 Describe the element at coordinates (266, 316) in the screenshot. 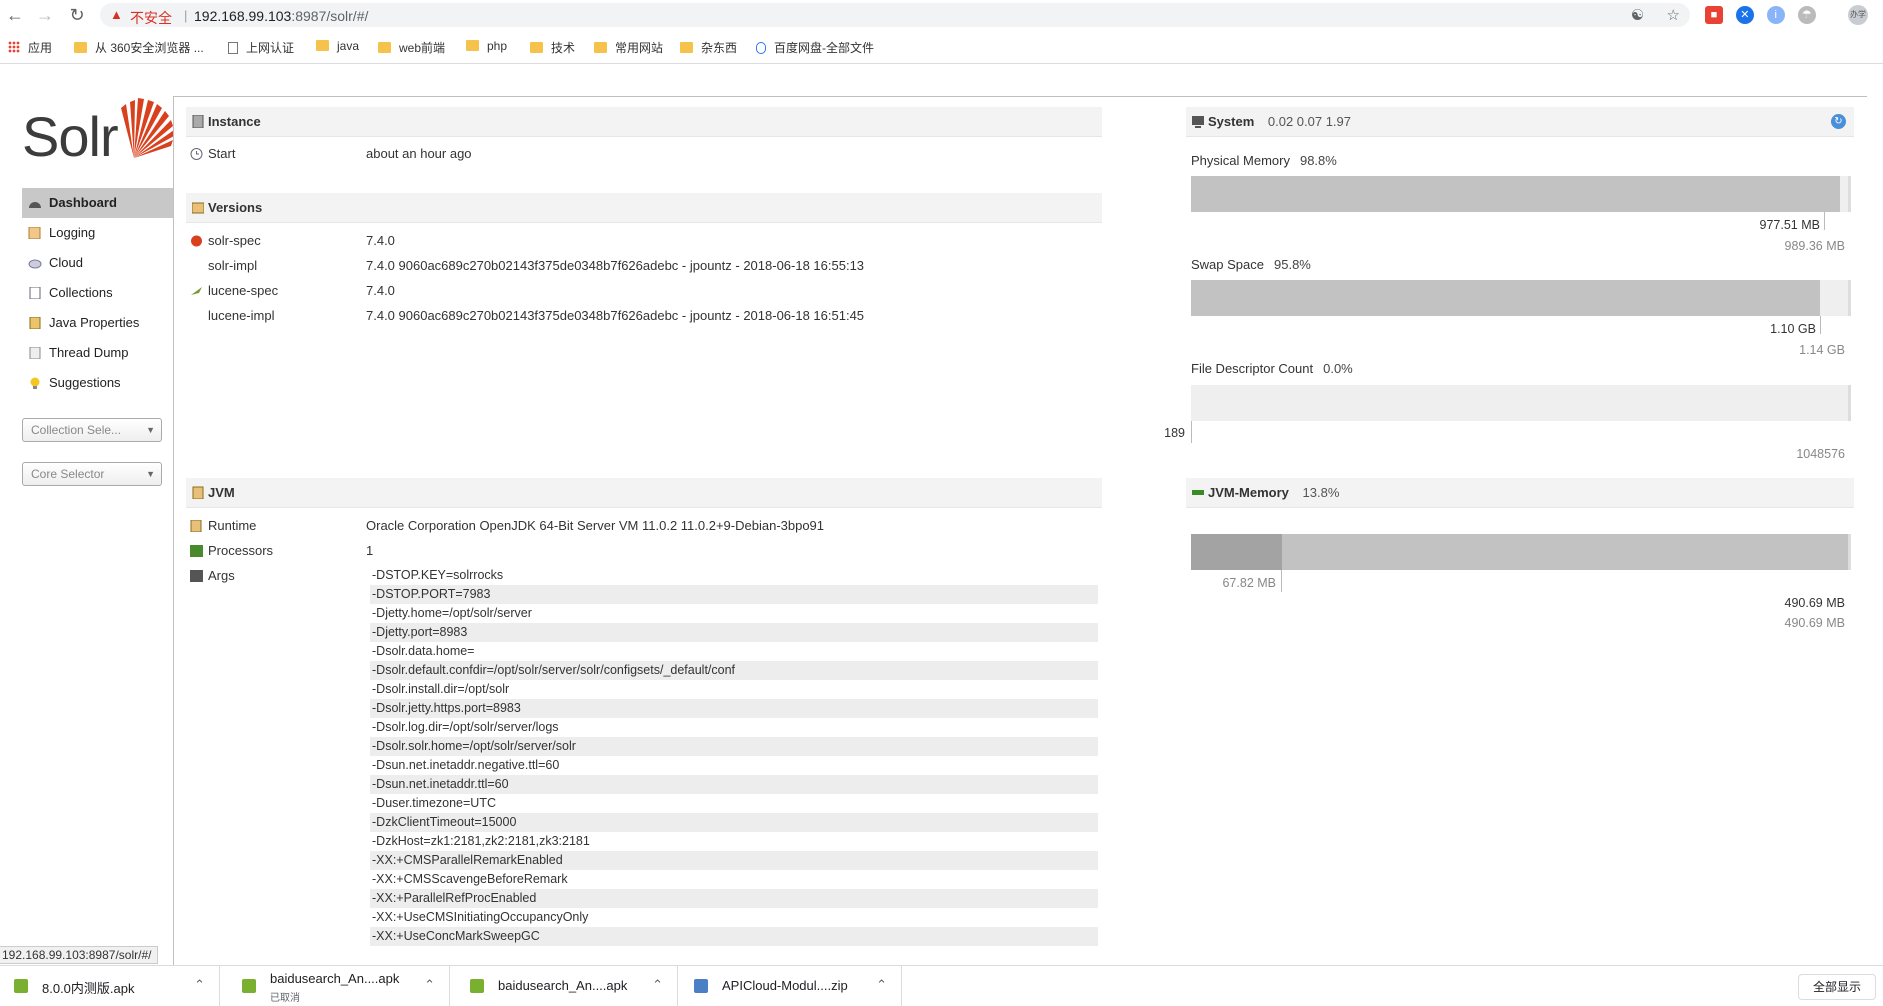

I see `version-key: lucene-impl` at that location.